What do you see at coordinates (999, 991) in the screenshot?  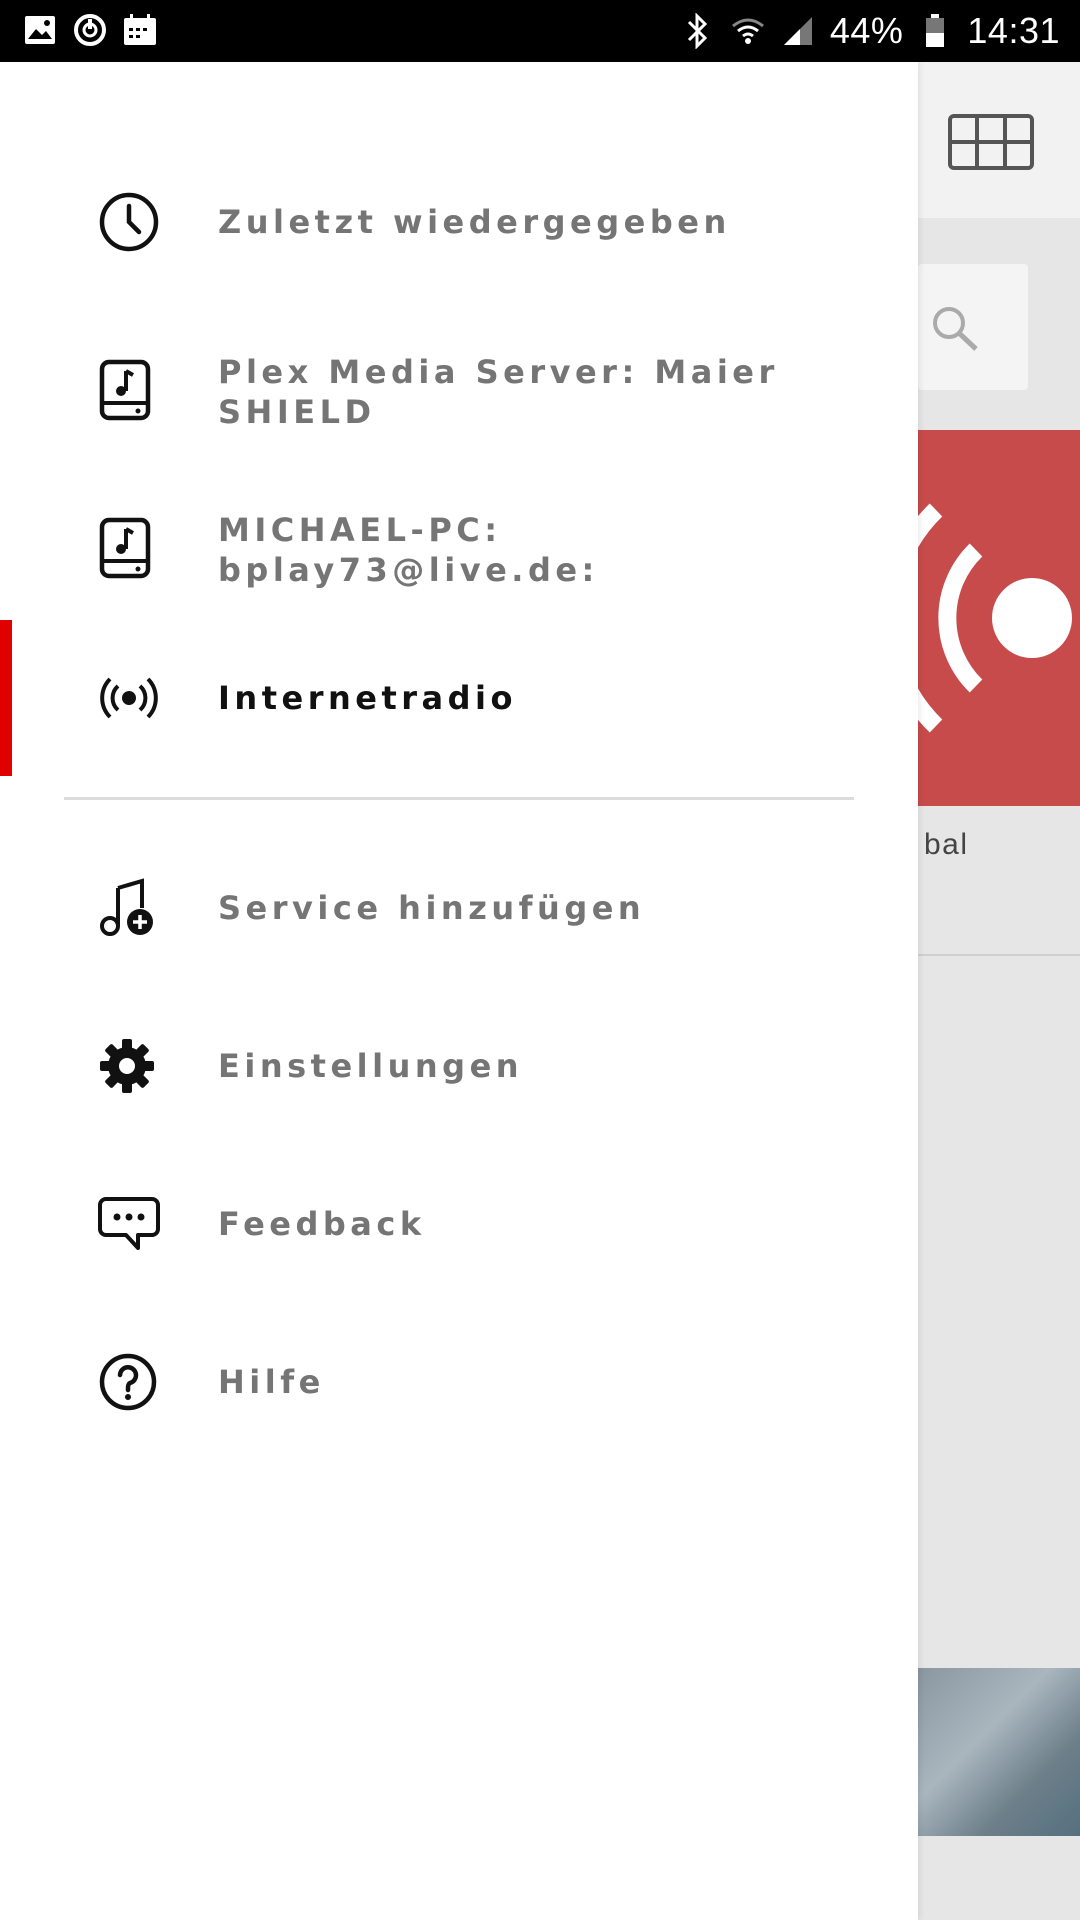 I see `background-app: bal` at bounding box center [999, 991].